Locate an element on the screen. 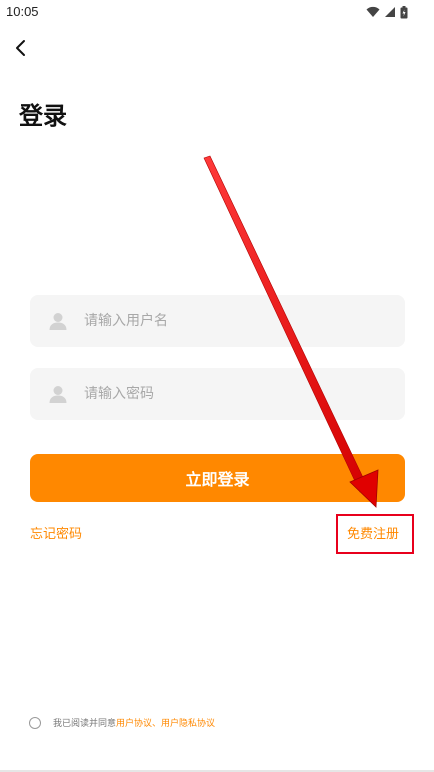  register-link: 免费注册 is located at coordinates (373, 532).